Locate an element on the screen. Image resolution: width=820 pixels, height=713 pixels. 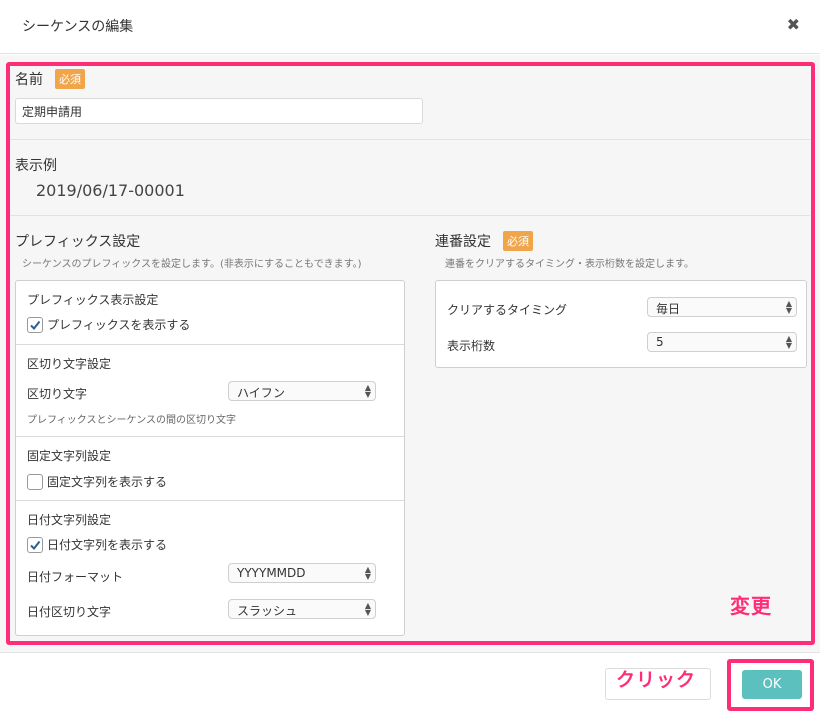
prefix-settings-title: プレフィックス設定 is located at coordinates (78, 242).